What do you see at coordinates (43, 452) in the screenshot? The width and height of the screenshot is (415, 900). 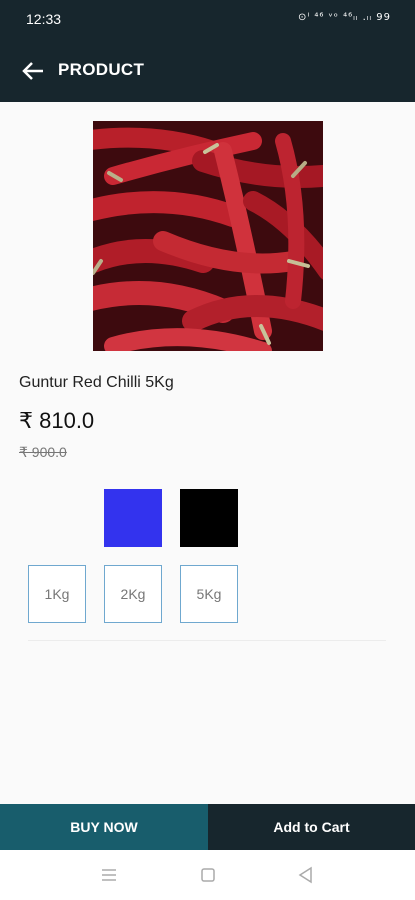 I see `product-old-price: ₹ 900.0` at bounding box center [43, 452].